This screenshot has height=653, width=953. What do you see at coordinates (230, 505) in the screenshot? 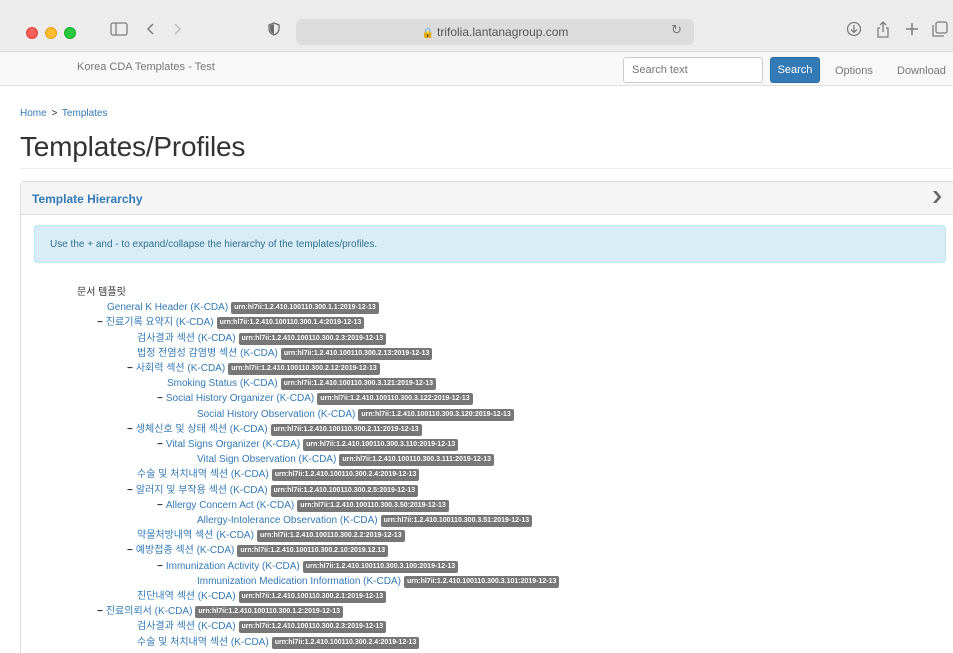
I see `template-link: Allergy Concern Act (K-CDA)` at bounding box center [230, 505].